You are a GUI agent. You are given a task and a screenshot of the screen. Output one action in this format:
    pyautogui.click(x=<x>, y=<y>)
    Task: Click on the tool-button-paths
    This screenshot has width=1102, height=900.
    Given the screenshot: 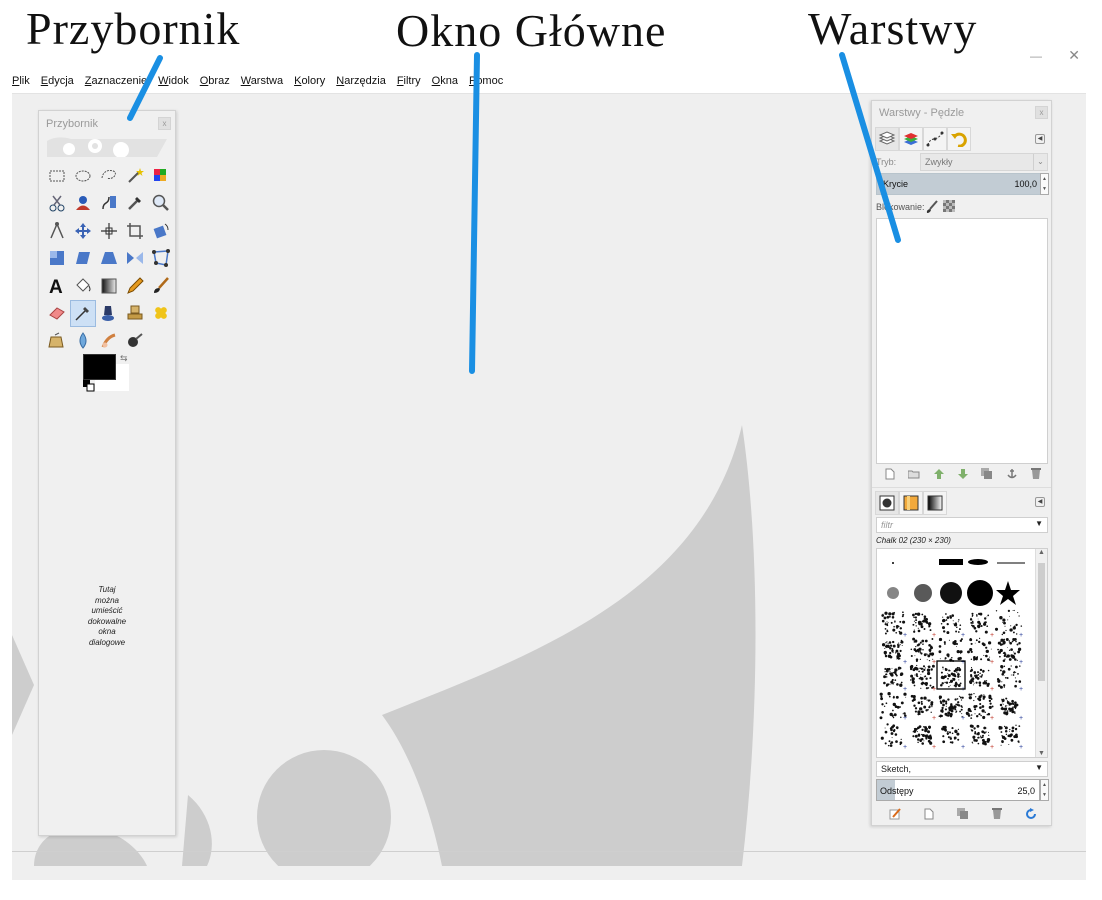 What is the action you would take?
    pyautogui.click(x=109, y=204)
    